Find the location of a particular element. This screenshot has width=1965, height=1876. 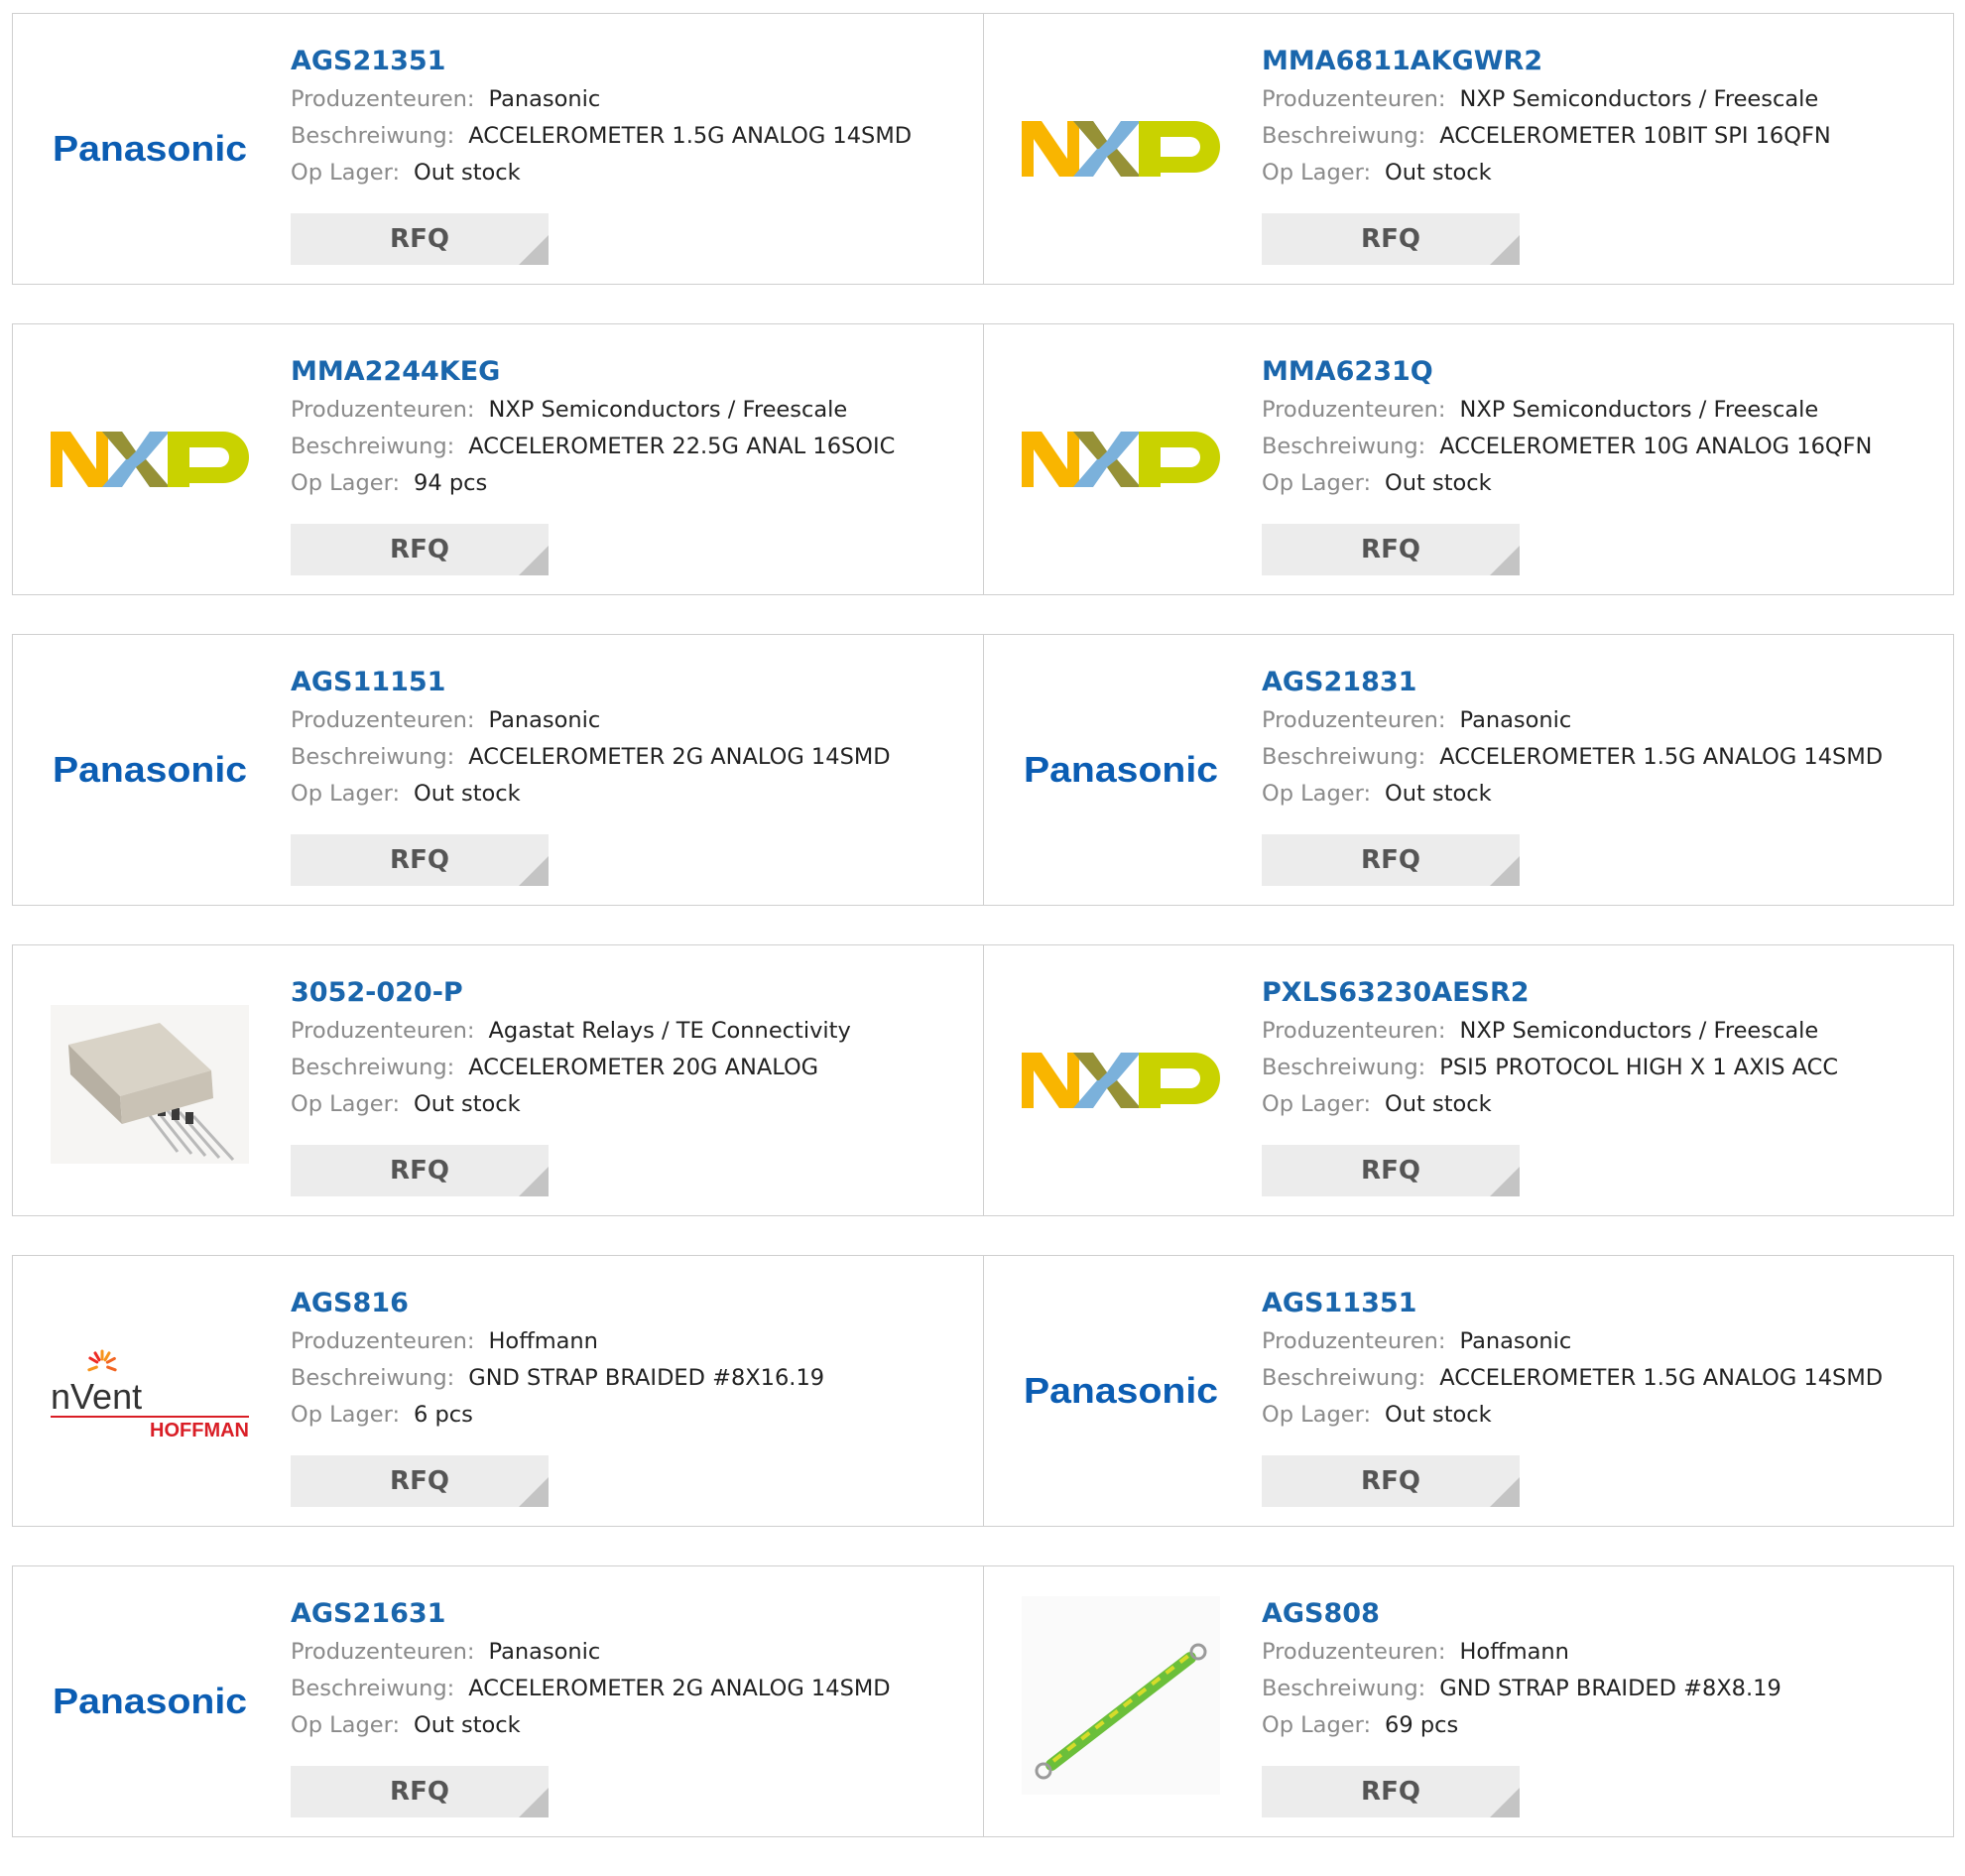

ground-strap-photo is located at coordinates (1121, 1695).